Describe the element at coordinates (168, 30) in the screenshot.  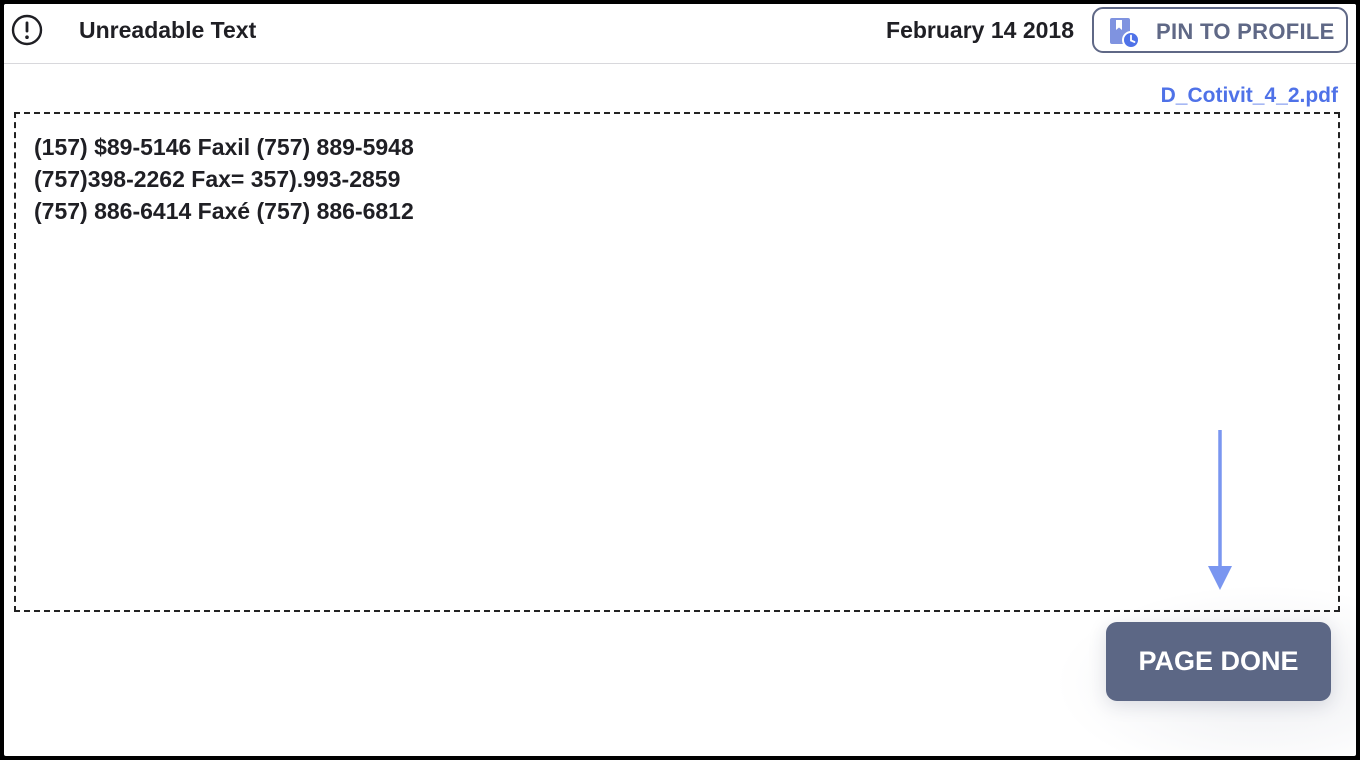
I see `page-title: Unreadable Text` at that location.